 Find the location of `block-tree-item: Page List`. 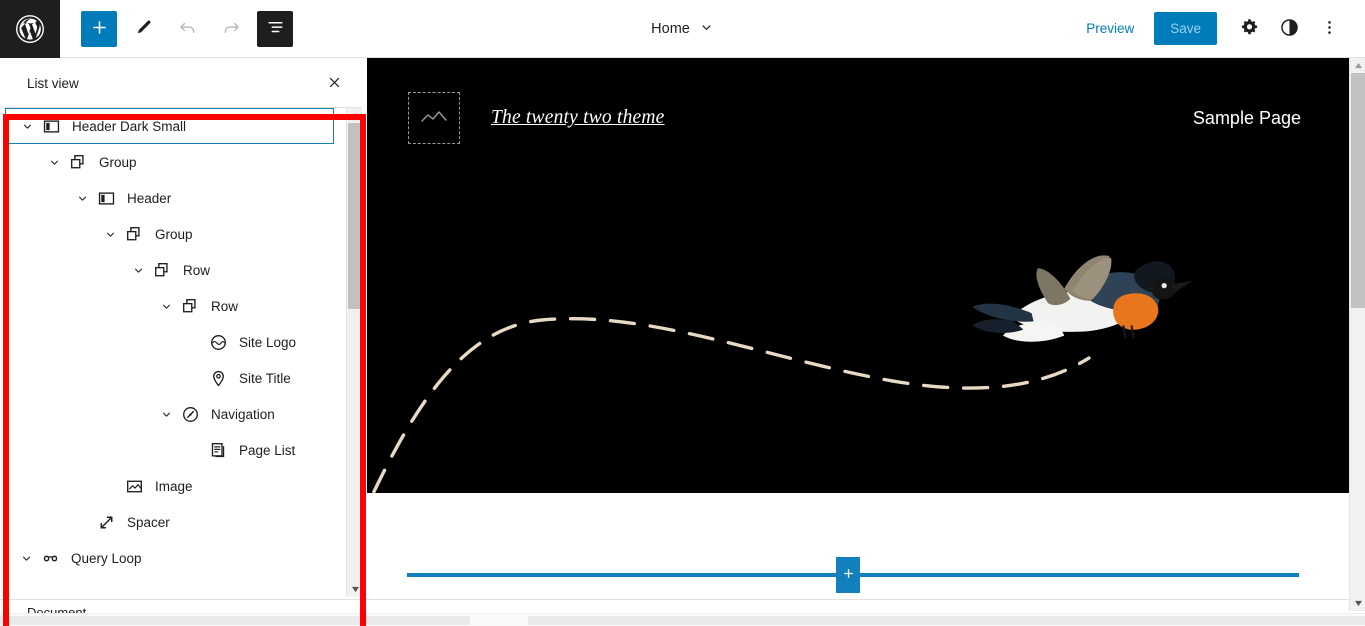

block-tree-item: Page List is located at coordinates (173, 450).